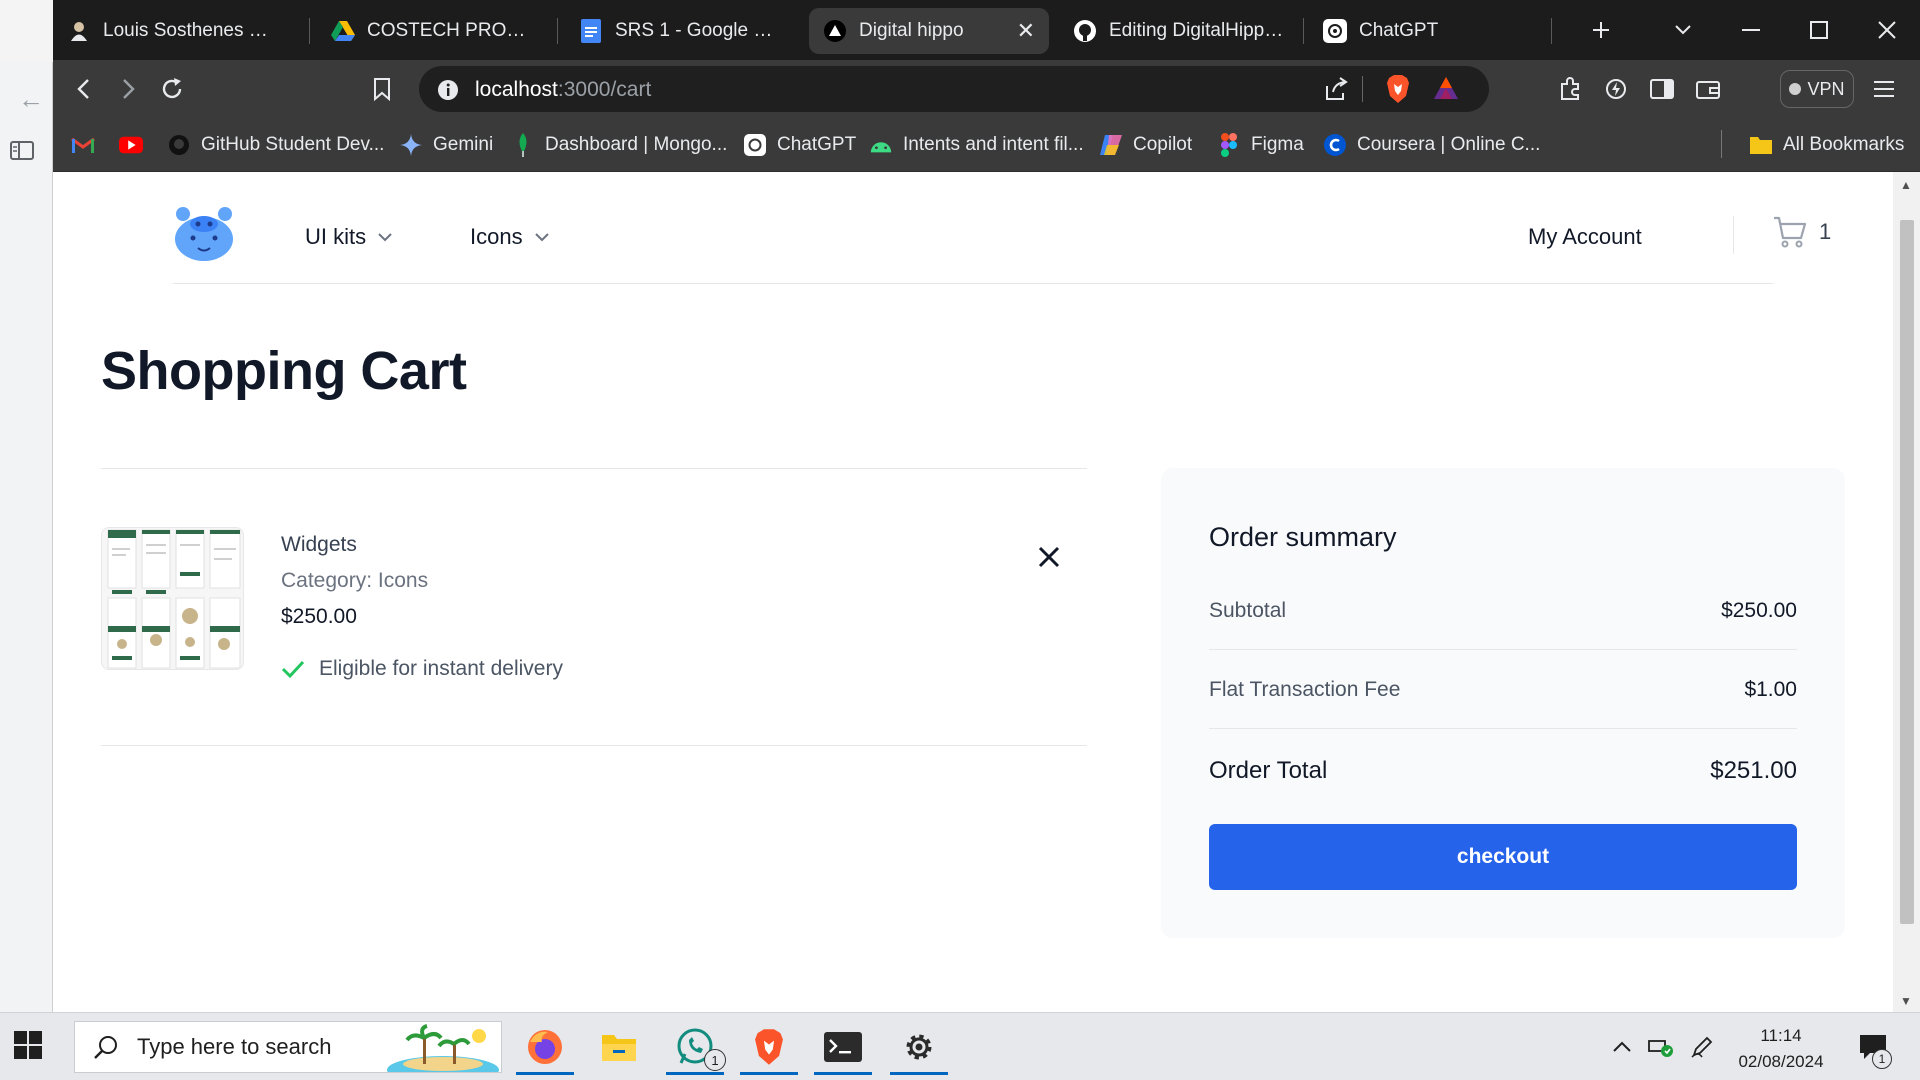 This screenshot has height=1080, width=1920. What do you see at coordinates (1229, 145) in the screenshot?
I see `figma-icon` at bounding box center [1229, 145].